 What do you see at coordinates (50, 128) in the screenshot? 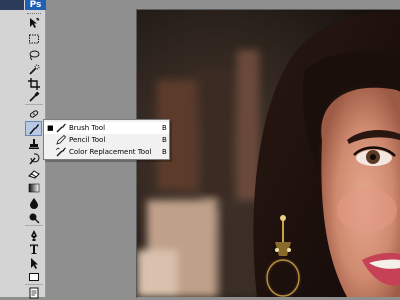
I see `active-tool-marker: ■` at bounding box center [50, 128].